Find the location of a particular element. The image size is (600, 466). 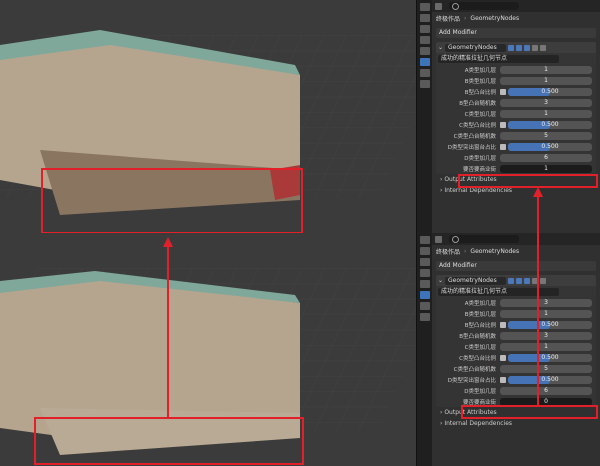

param-highlight is located at coordinates (529, 412).